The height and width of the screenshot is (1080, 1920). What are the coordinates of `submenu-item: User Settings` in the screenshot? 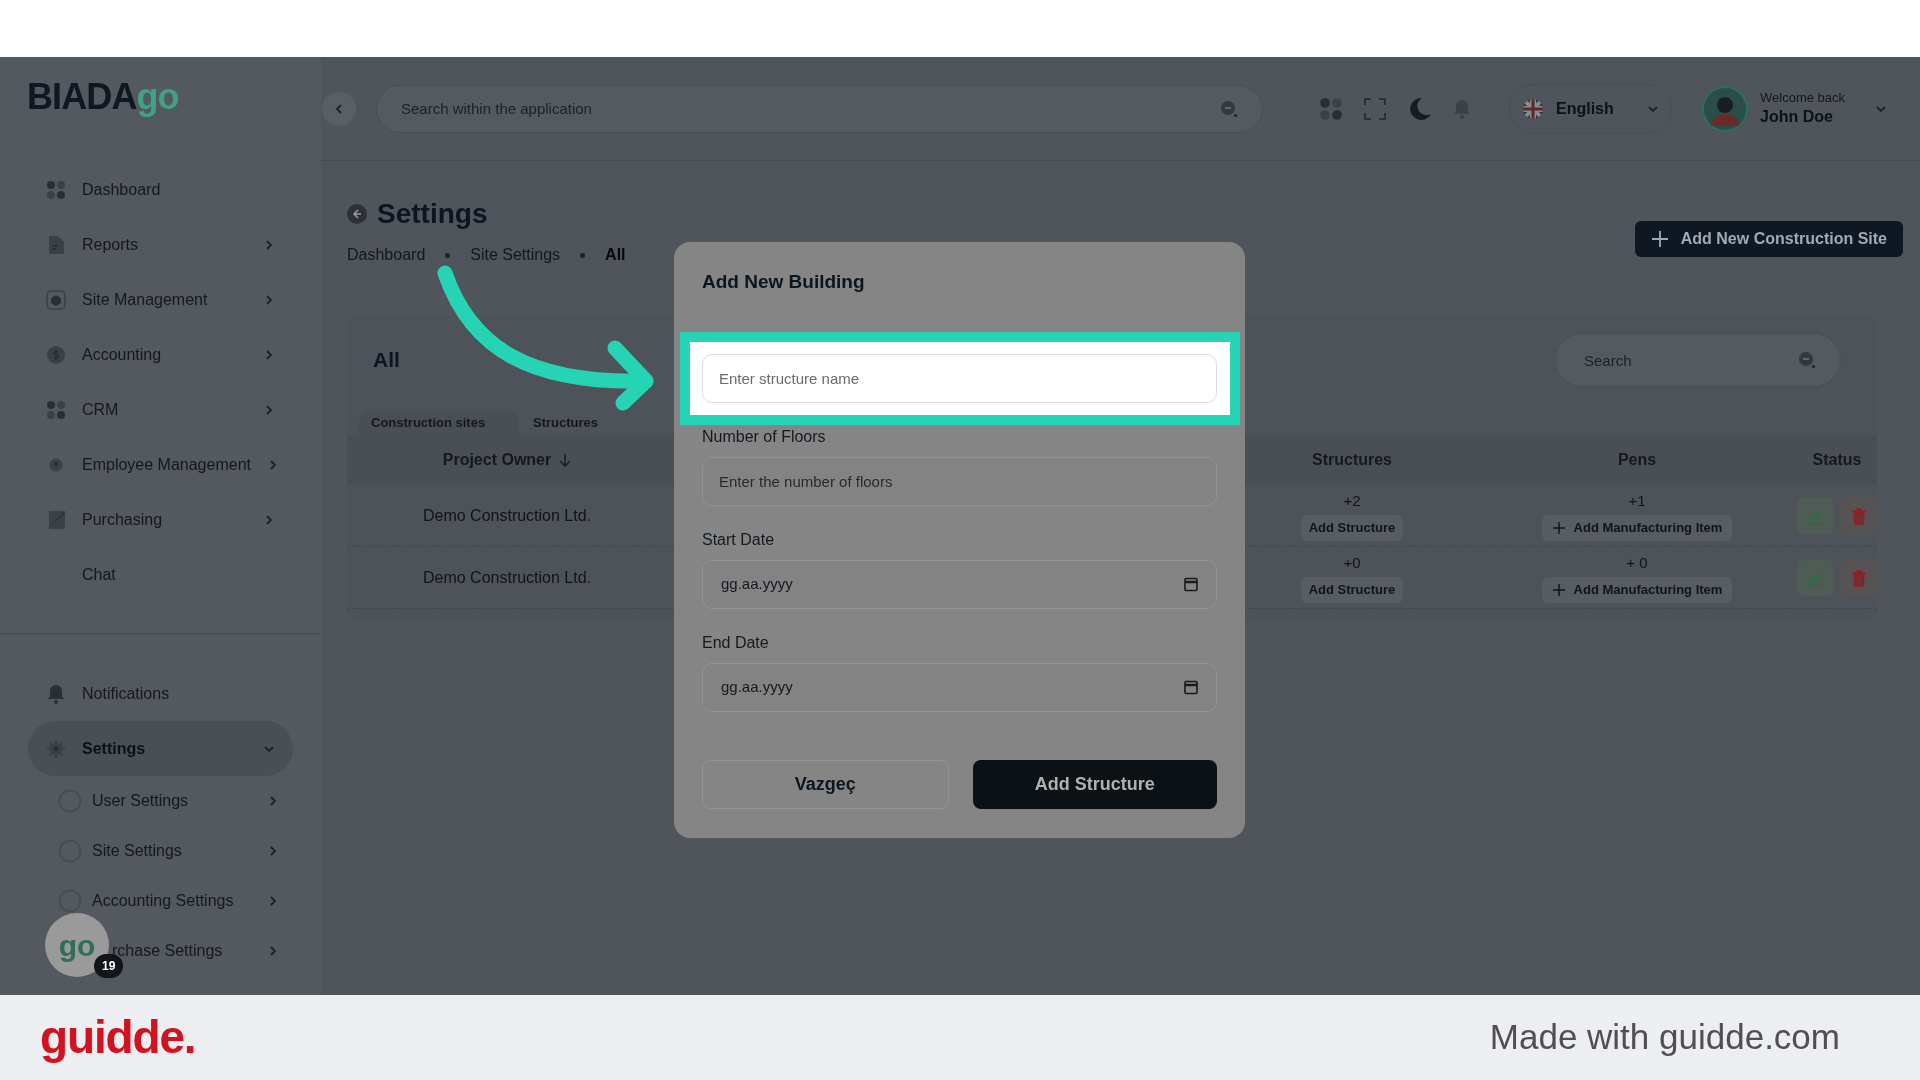 It's located at (175, 801).